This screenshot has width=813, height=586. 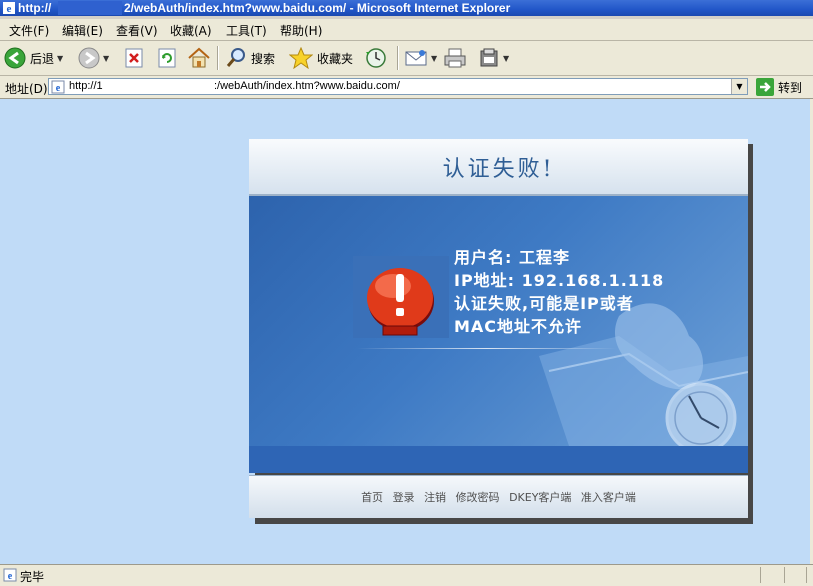 I want to click on edit-dropdown-icon: ▼, so click(x=506, y=58).